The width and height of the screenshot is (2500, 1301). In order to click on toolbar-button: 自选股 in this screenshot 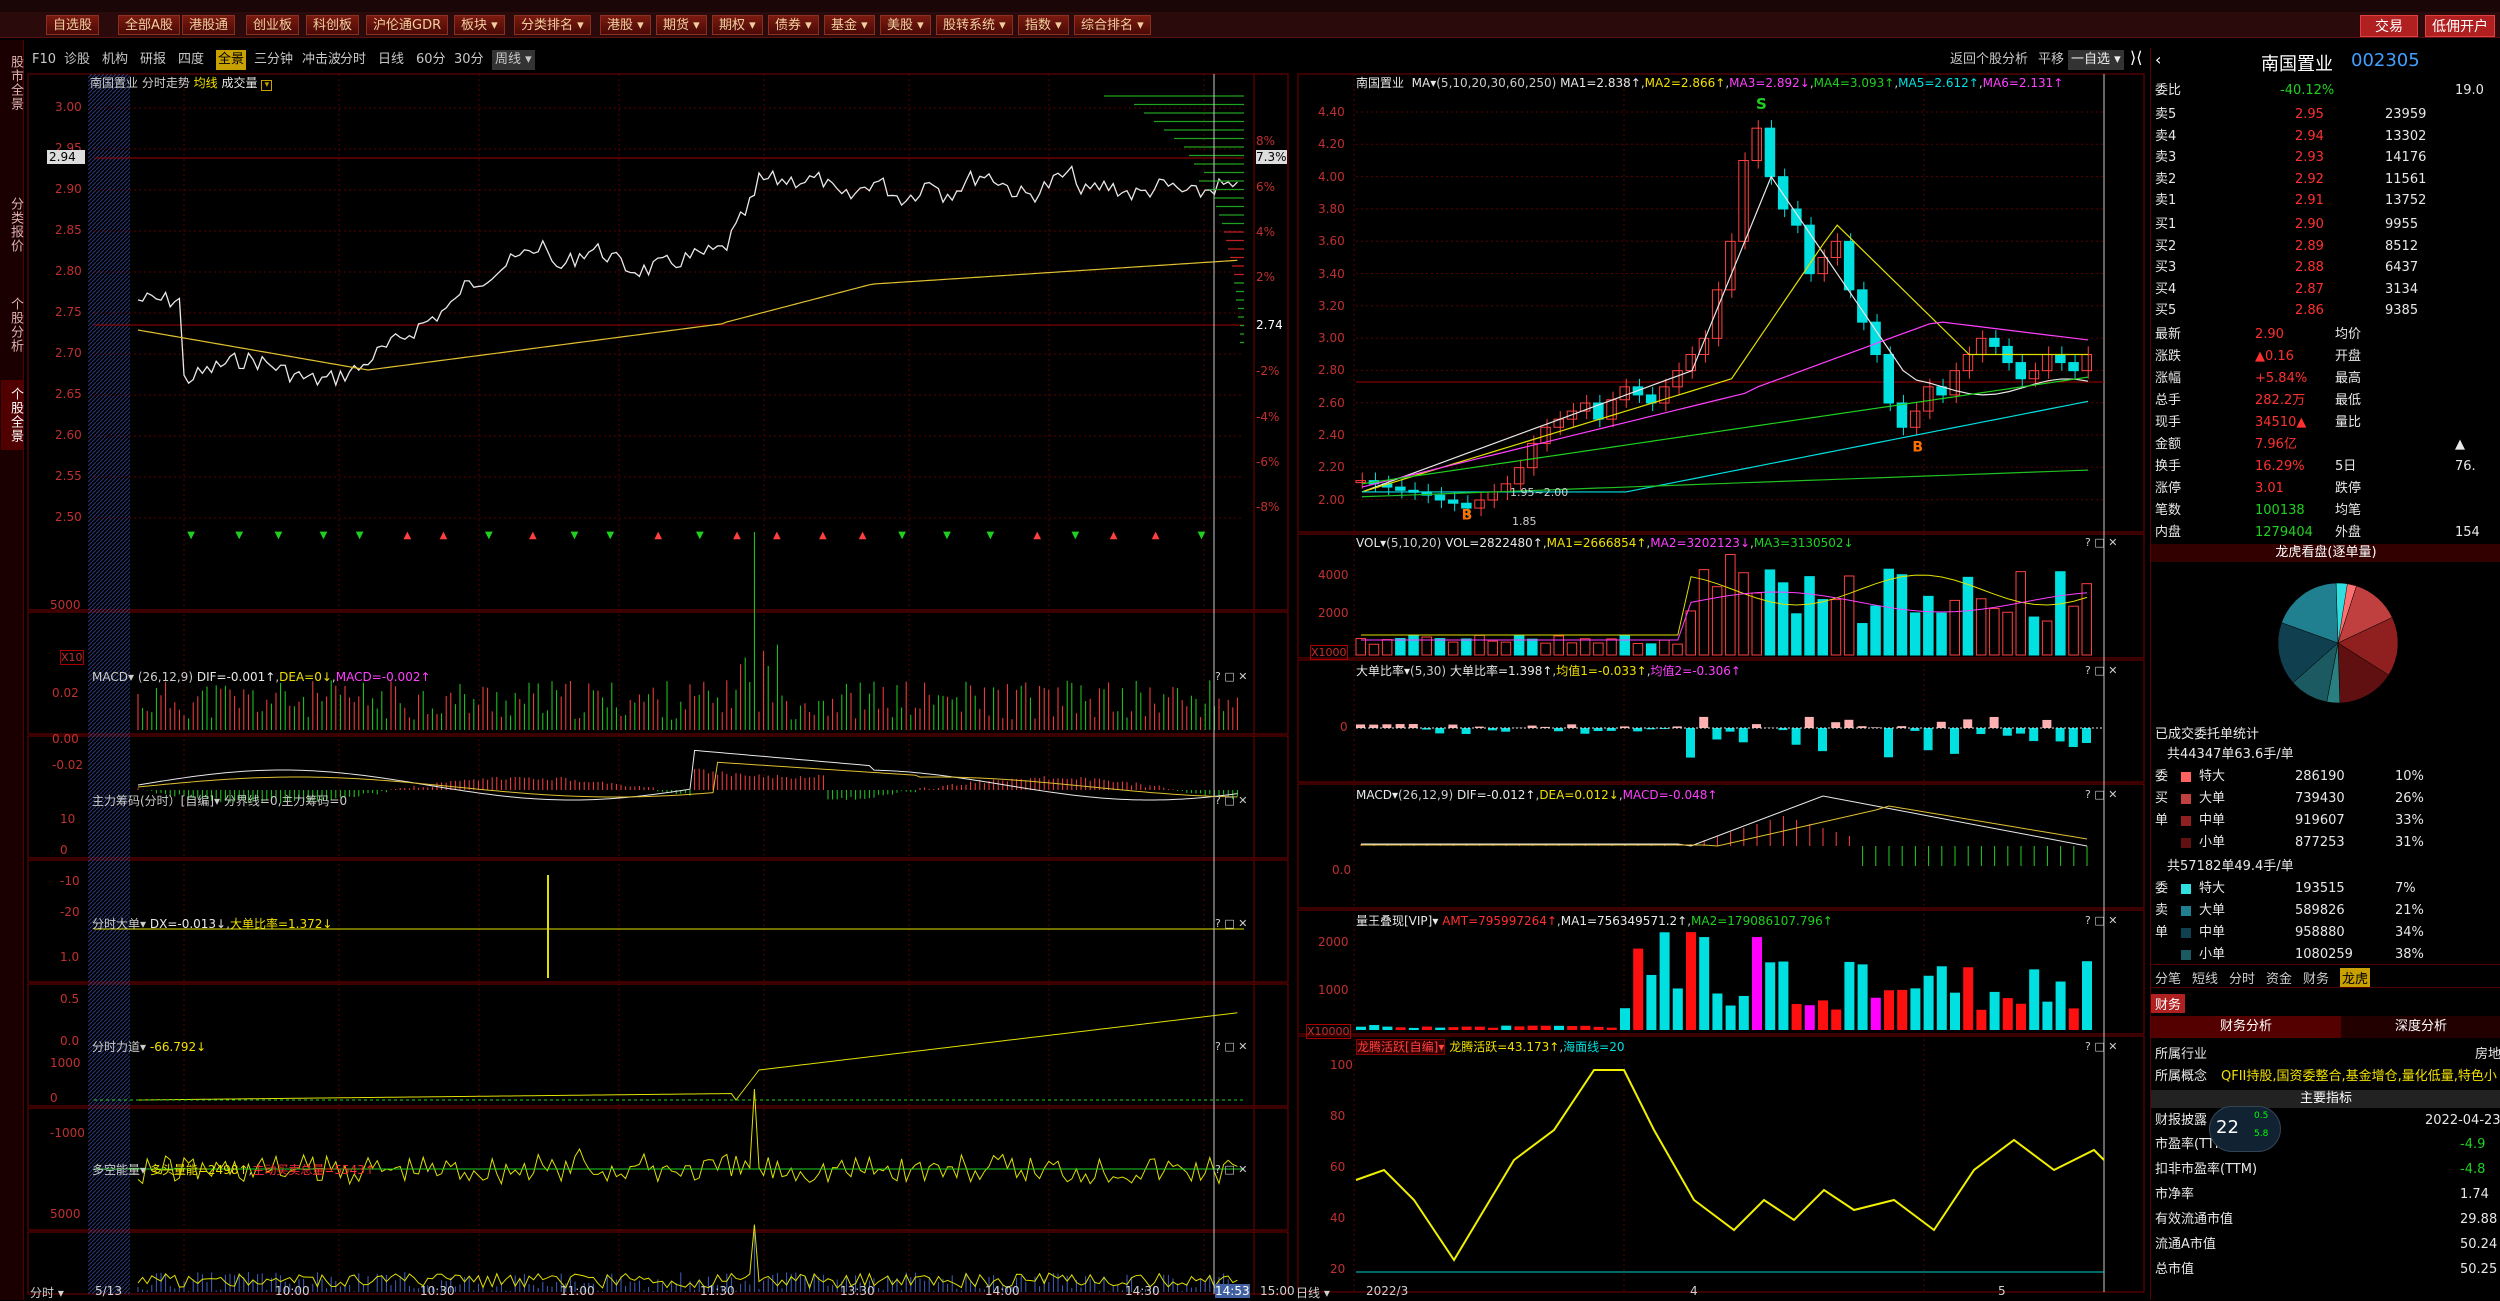, I will do `click(72, 25)`.